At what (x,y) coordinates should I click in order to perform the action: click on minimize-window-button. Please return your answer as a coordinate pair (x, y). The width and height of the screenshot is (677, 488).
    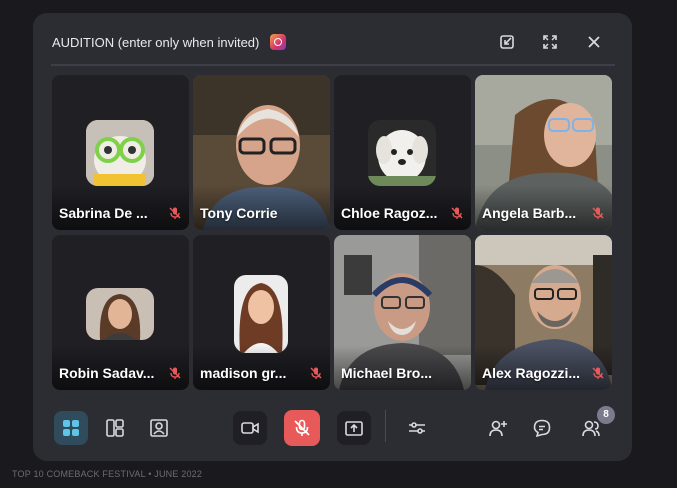
    Looking at the image, I should click on (507, 42).